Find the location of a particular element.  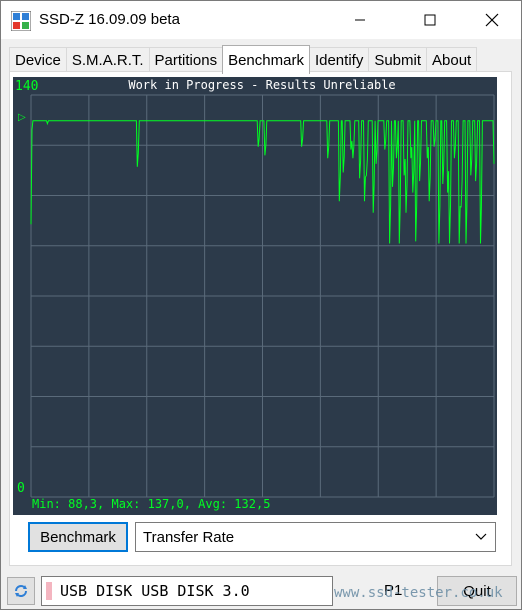

tab-identify: Identify is located at coordinates (339, 60).